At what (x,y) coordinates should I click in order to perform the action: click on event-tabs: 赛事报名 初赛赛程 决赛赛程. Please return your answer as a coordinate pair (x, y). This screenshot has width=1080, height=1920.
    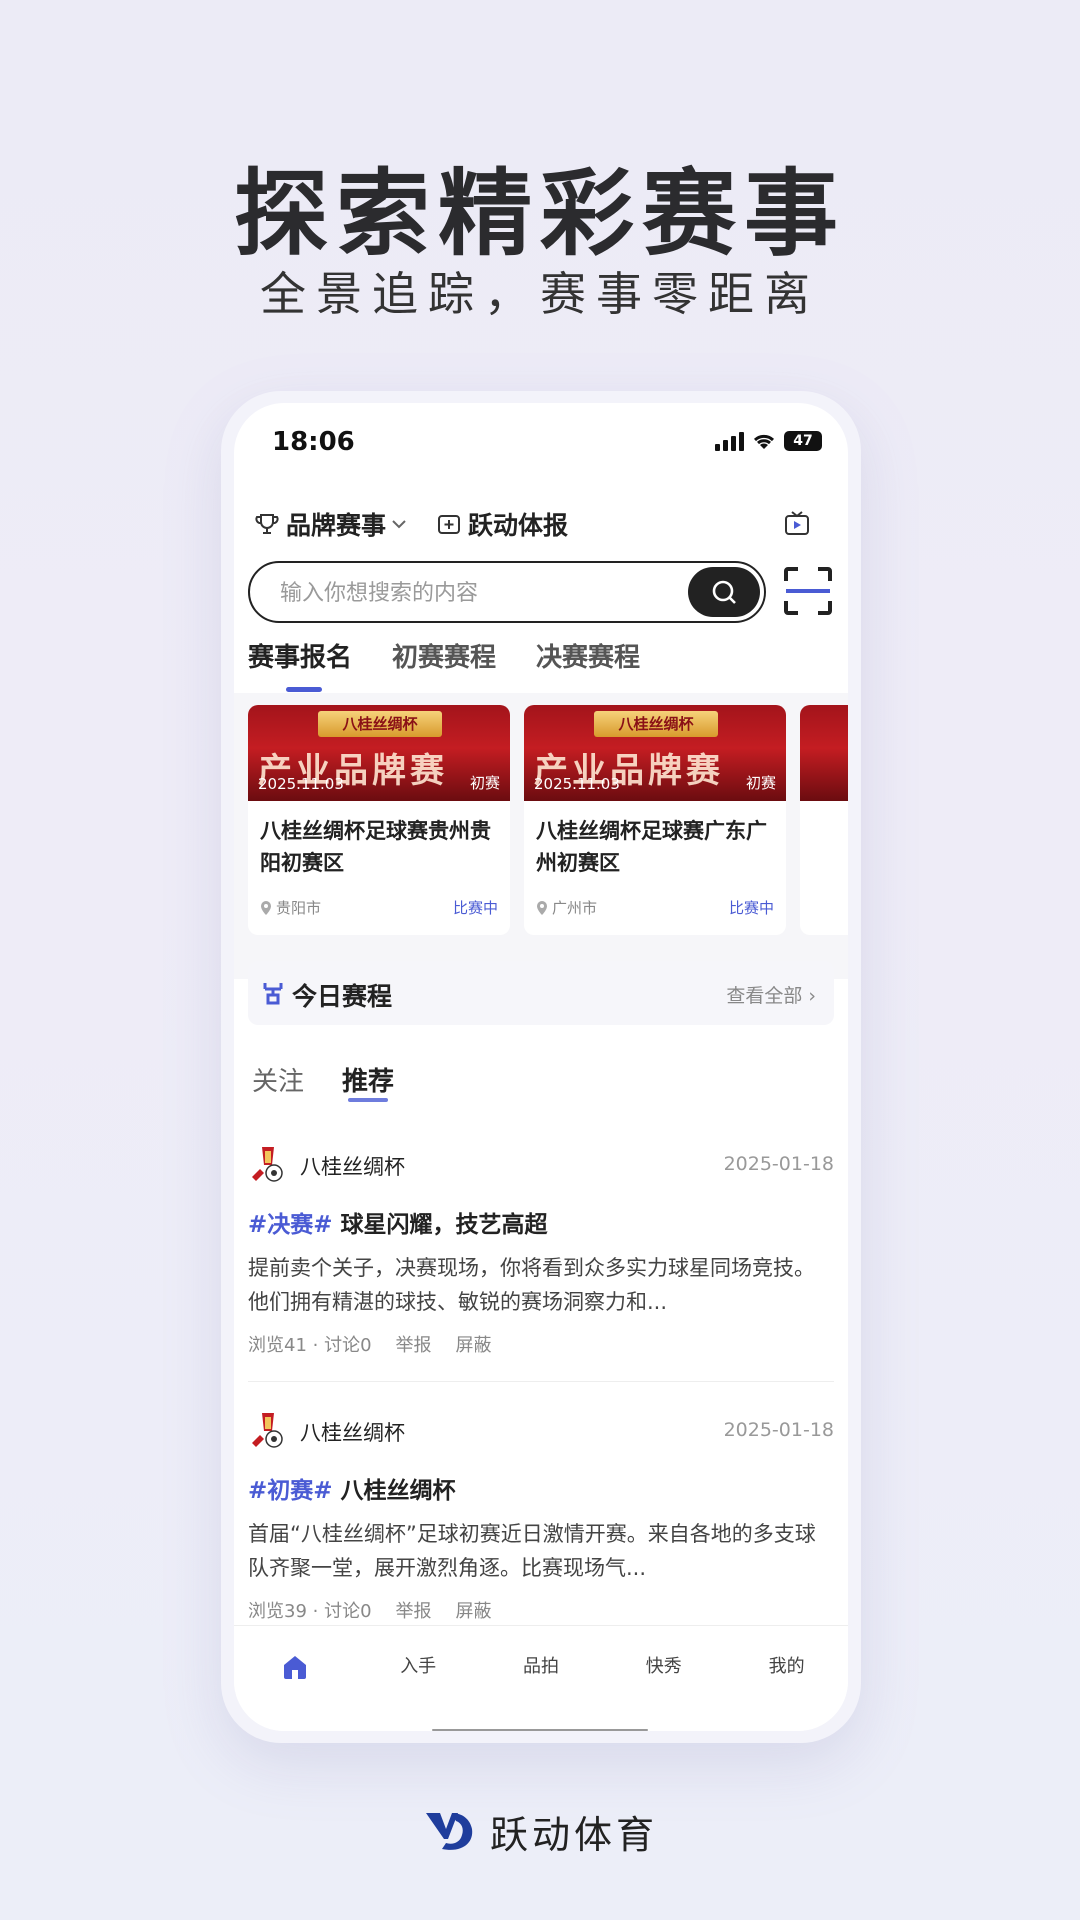
    Looking at the image, I should click on (444, 664).